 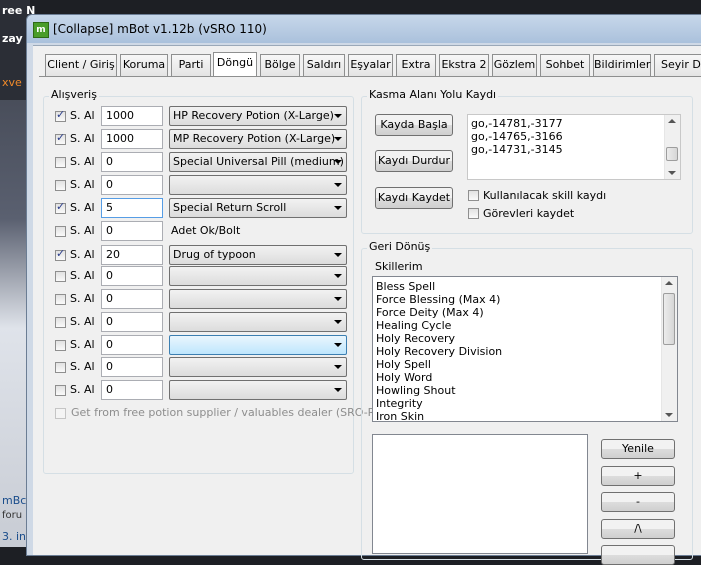 I want to click on start-recording-button: Kayda Başla, so click(x=414, y=125).